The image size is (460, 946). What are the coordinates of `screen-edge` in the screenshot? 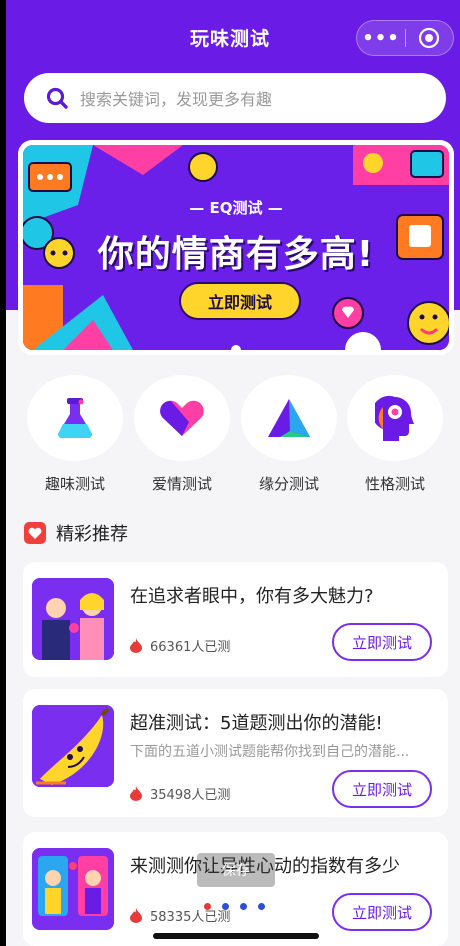 It's located at (3, 473).